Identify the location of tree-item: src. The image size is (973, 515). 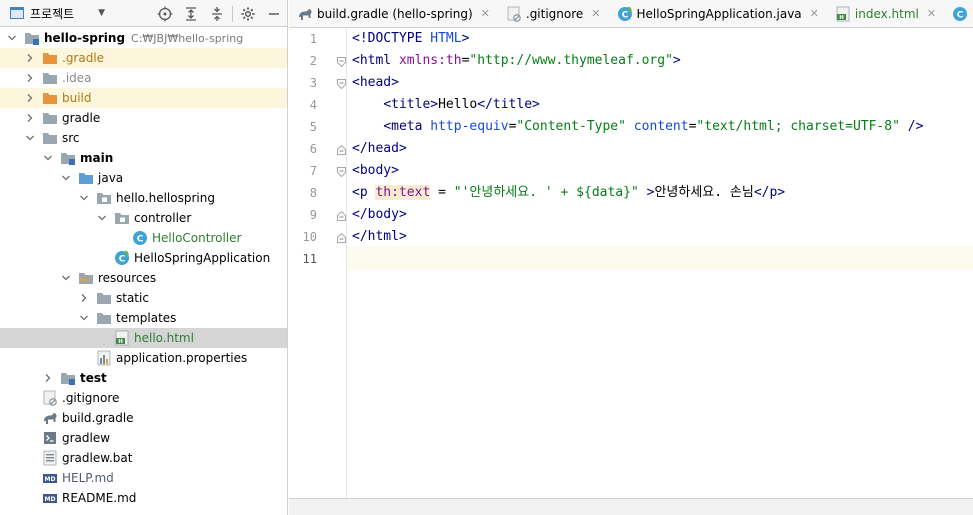
(143, 138).